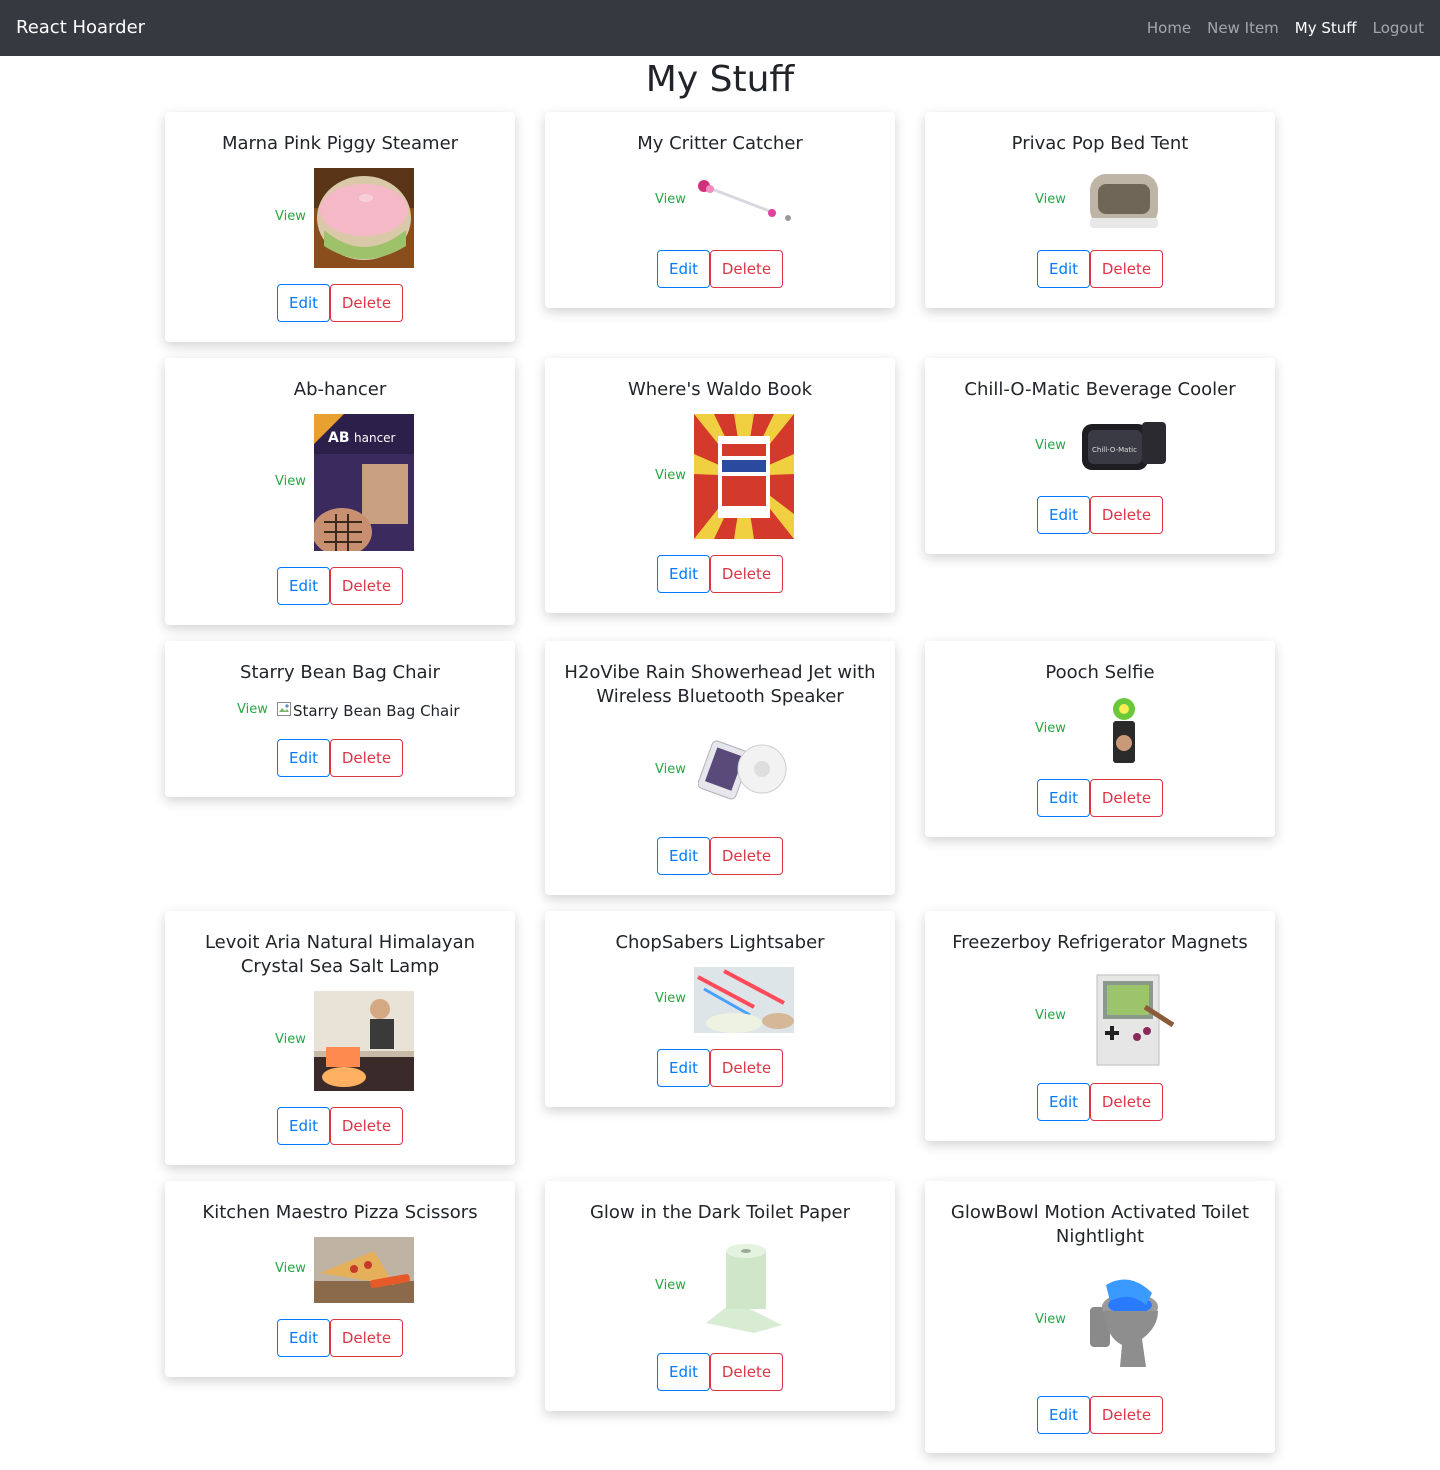 This screenshot has height=1470, width=1440. What do you see at coordinates (1100, 389) in the screenshot?
I see `item-title: Chill-O-Matic Beverage Cooler` at bounding box center [1100, 389].